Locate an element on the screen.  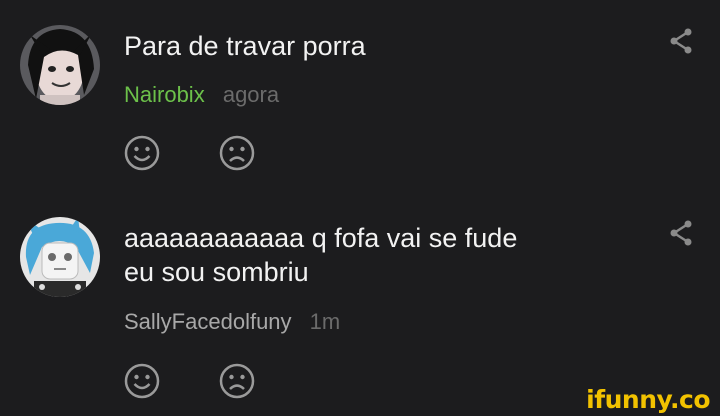
comment-meta: SallyFacedolfuny 1m is located at coordinates (232, 322).